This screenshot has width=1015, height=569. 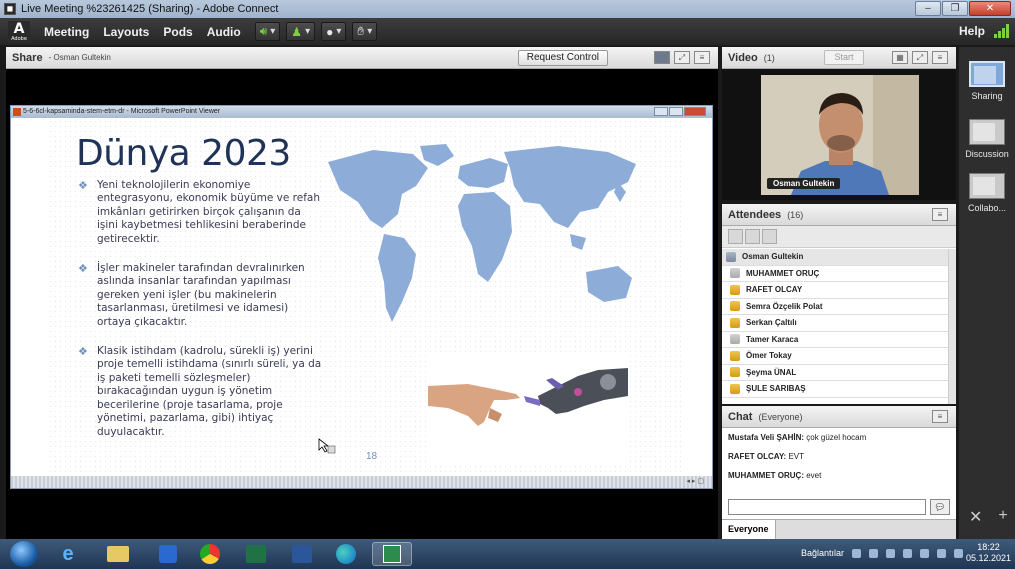 What do you see at coordinates (339, 31) in the screenshot?
I see `chevron-down-icon: ▾` at bounding box center [339, 31].